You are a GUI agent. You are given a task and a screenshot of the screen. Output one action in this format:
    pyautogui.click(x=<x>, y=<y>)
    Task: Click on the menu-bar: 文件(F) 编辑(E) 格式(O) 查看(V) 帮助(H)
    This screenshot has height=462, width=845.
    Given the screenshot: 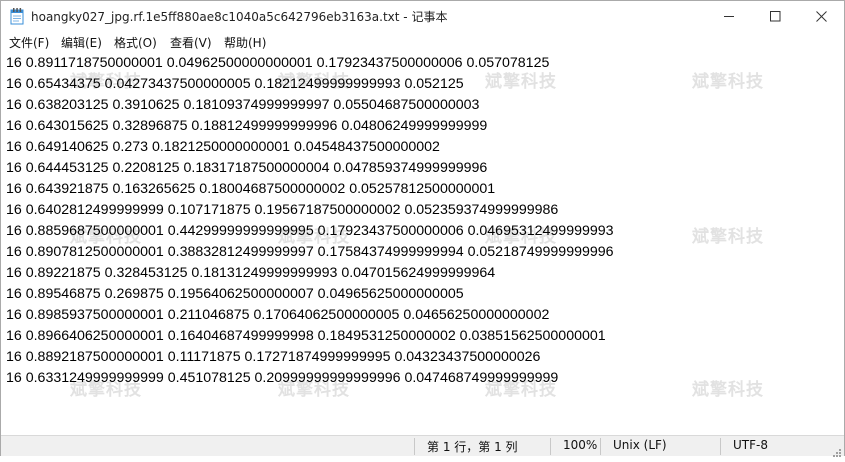 What is the action you would take?
    pyautogui.click(x=422, y=42)
    